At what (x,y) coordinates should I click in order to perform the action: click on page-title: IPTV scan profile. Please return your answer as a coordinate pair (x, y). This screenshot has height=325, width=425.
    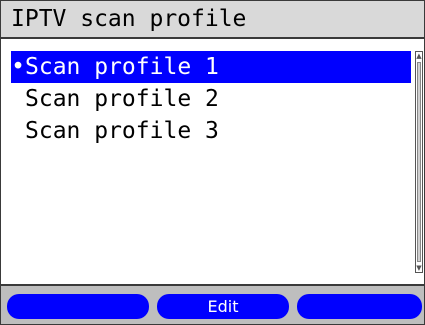
    Looking at the image, I should click on (129, 19).